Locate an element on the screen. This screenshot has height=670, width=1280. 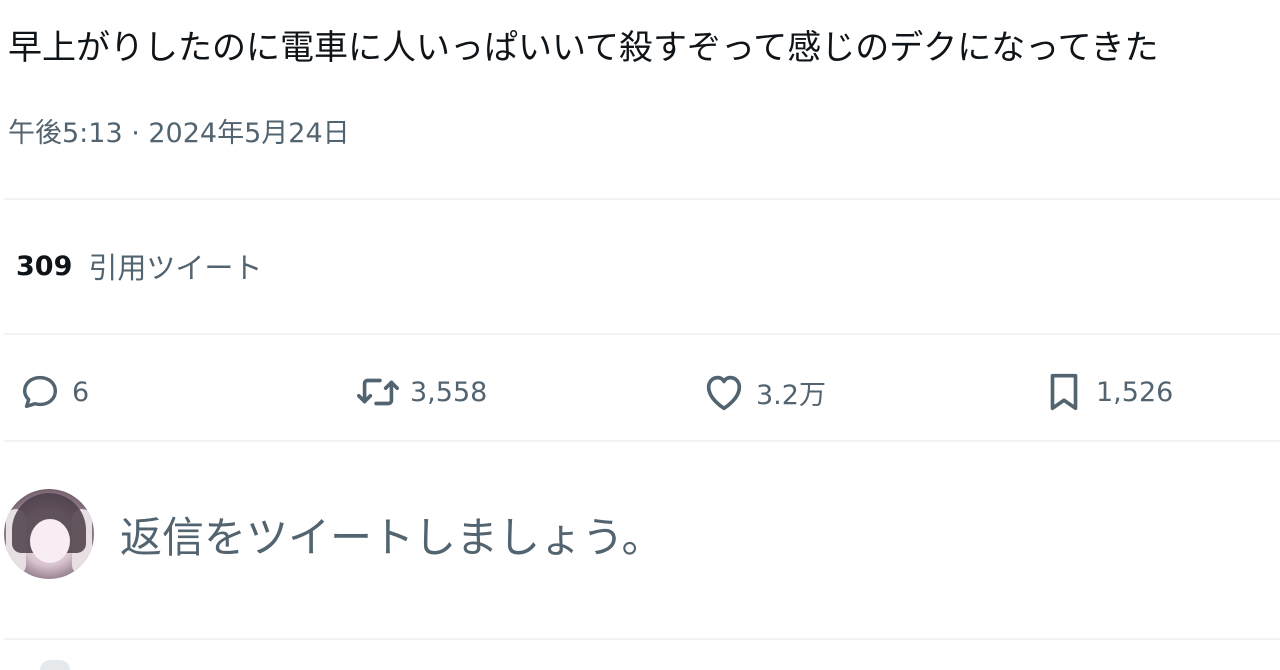
quote-tweets-link: 309 引用ツイート is located at coordinates (139, 266).